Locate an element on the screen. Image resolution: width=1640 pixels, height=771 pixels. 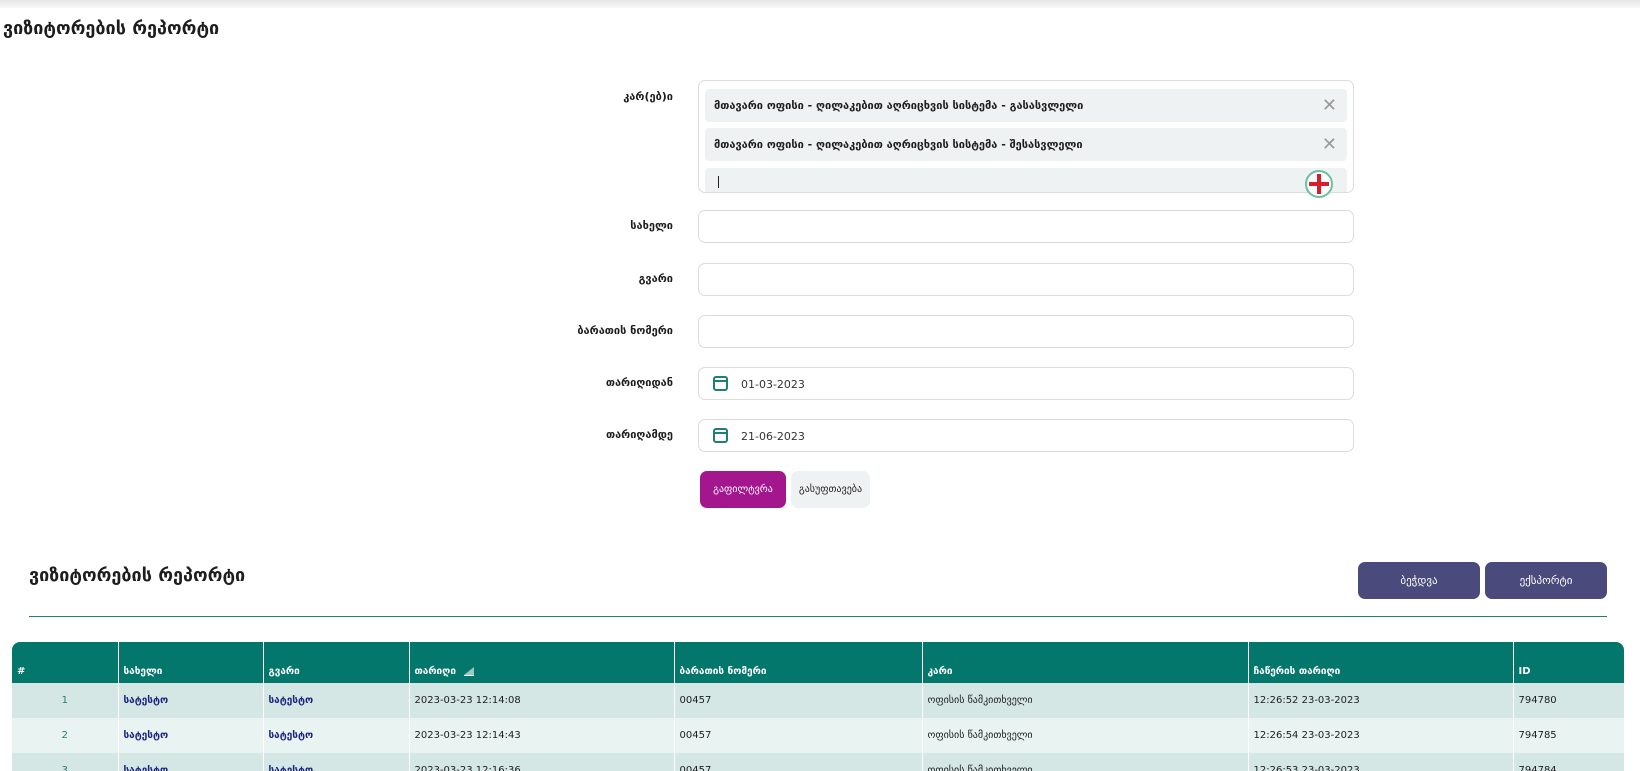
col-header-date: თარიღი is located at coordinates (542, 662).